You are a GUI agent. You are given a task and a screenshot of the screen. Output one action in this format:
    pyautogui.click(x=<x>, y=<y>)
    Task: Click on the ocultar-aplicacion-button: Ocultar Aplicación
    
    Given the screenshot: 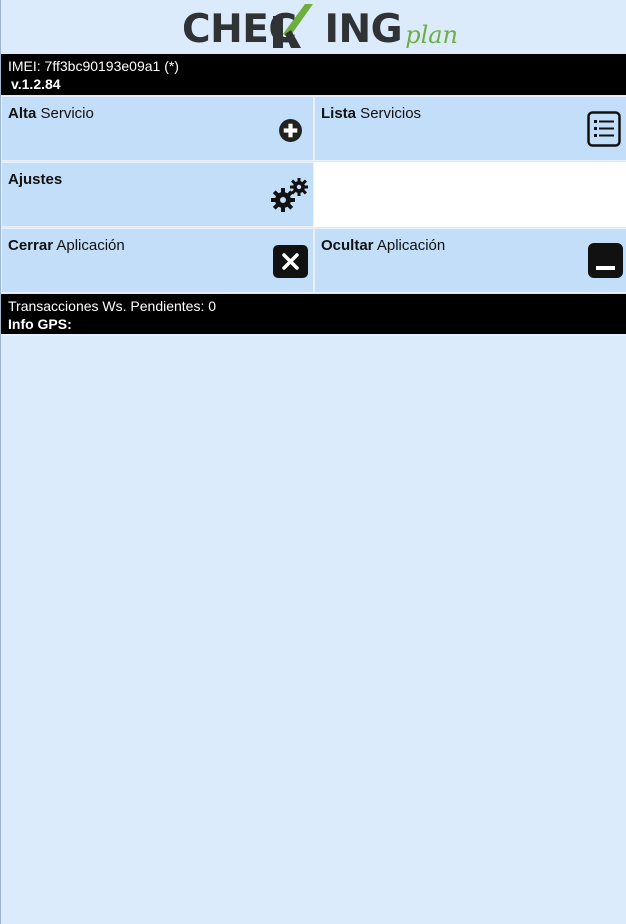 What is the action you would take?
    pyautogui.click(x=470, y=260)
    